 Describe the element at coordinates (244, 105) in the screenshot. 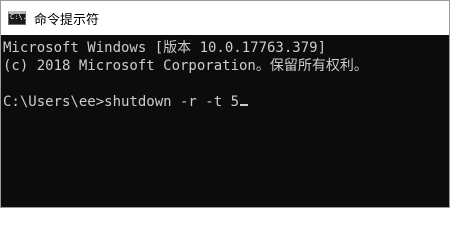

I see `text-cursor` at that location.